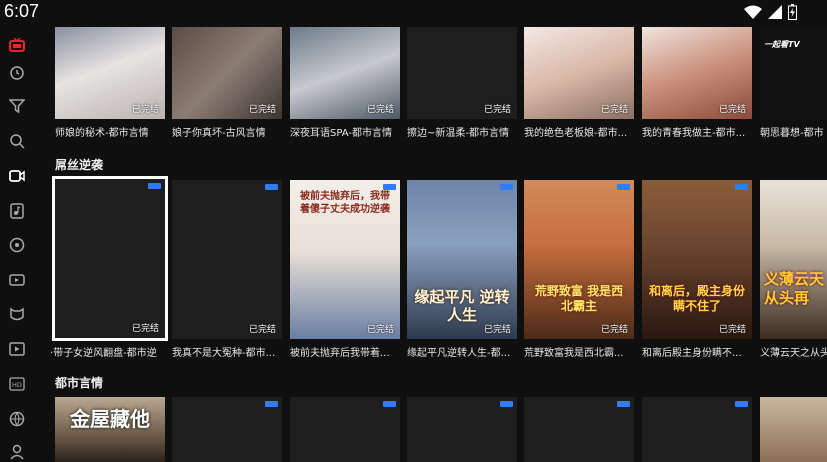  I want to click on card-1-4: 荒野致富 我是西北霸主 已完结, so click(579, 259).